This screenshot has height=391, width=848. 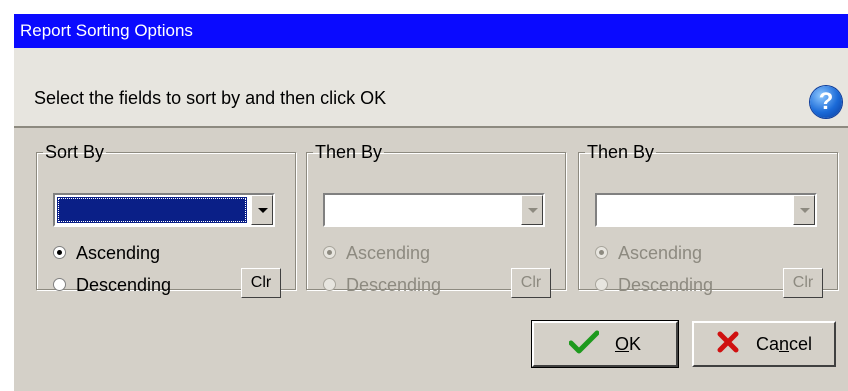 I want to click on ok-button: OK, so click(x=605, y=344).